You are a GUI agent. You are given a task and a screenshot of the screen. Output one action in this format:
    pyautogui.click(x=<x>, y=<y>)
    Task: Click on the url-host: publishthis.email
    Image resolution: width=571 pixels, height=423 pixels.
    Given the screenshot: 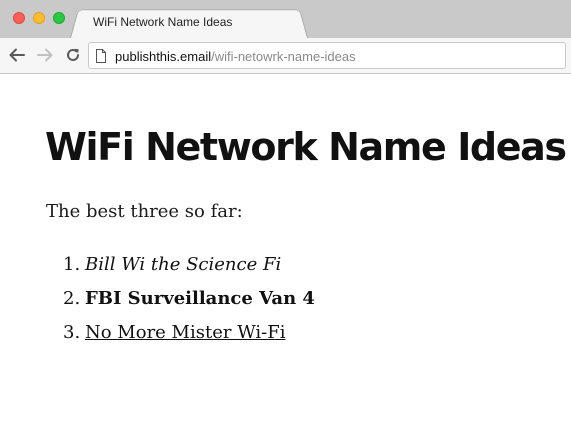 What is the action you would take?
    pyautogui.click(x=163, y=56)
    